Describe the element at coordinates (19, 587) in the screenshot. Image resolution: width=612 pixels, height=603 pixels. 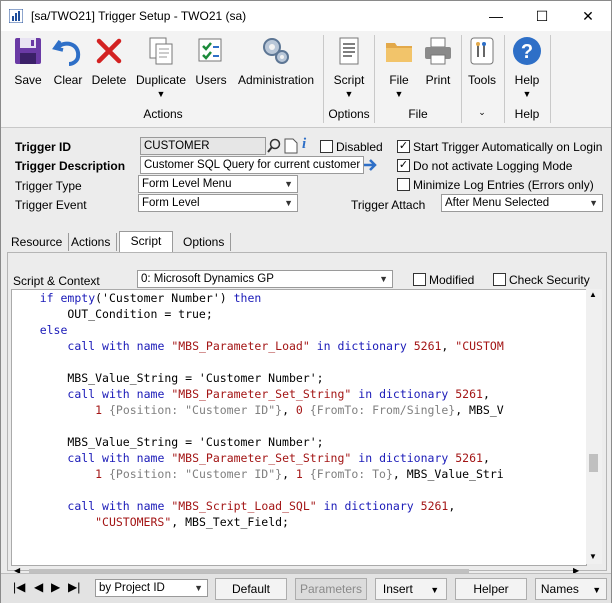
I see `first-record-icon: |◀` at that location.